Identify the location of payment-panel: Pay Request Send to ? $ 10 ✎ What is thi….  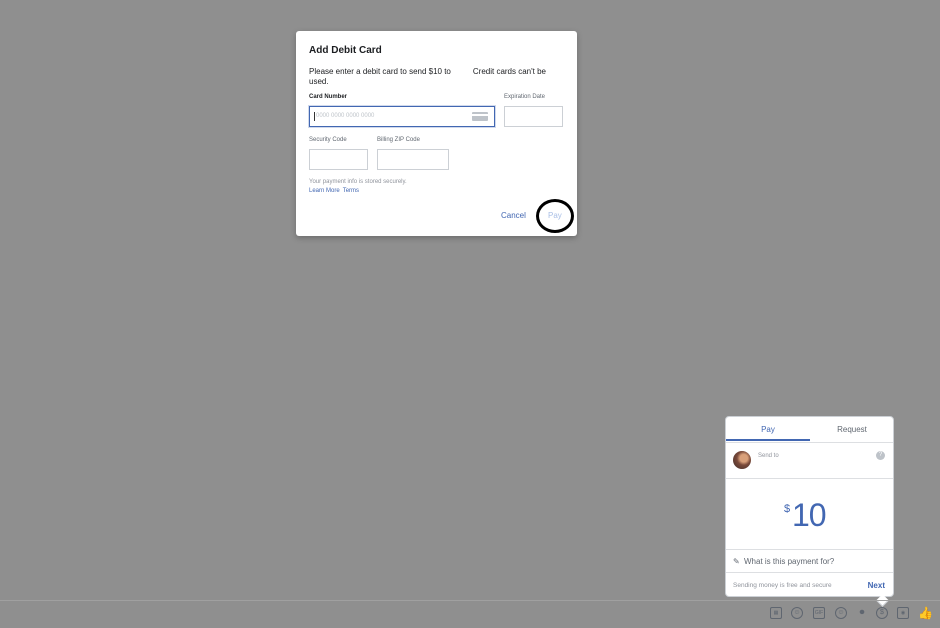
(809, 511).